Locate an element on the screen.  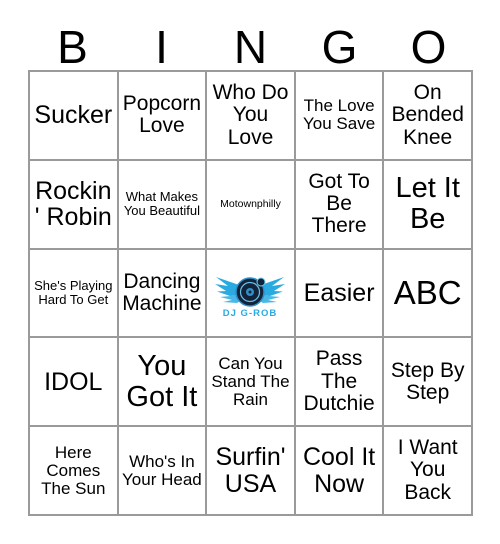
bingo-cell-label: Who Do You Love is located at coordinates (250, 115).